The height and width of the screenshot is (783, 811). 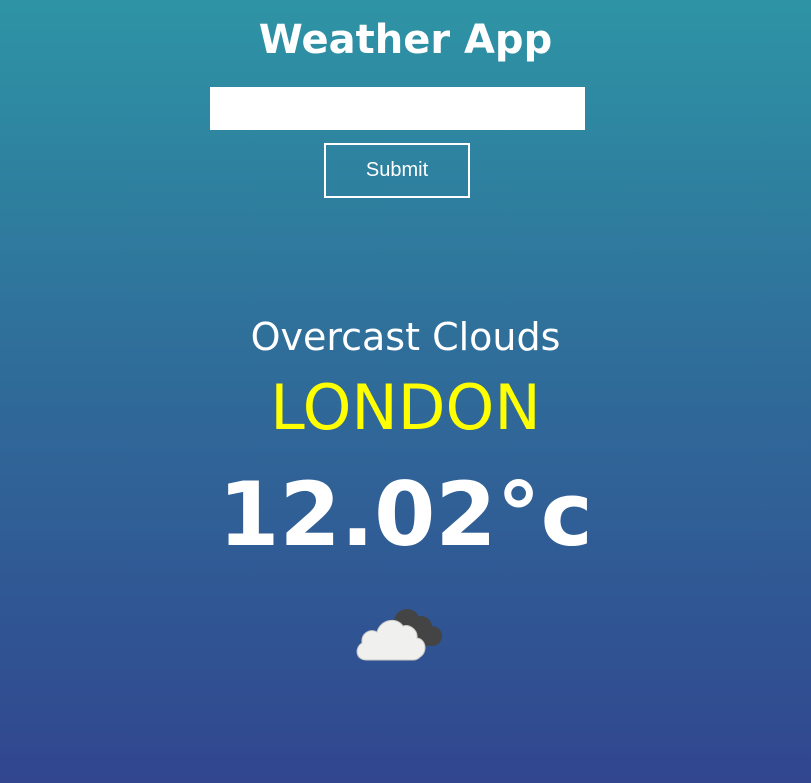 I want to click on page-title: Weather App, so click(x=405, y=40).